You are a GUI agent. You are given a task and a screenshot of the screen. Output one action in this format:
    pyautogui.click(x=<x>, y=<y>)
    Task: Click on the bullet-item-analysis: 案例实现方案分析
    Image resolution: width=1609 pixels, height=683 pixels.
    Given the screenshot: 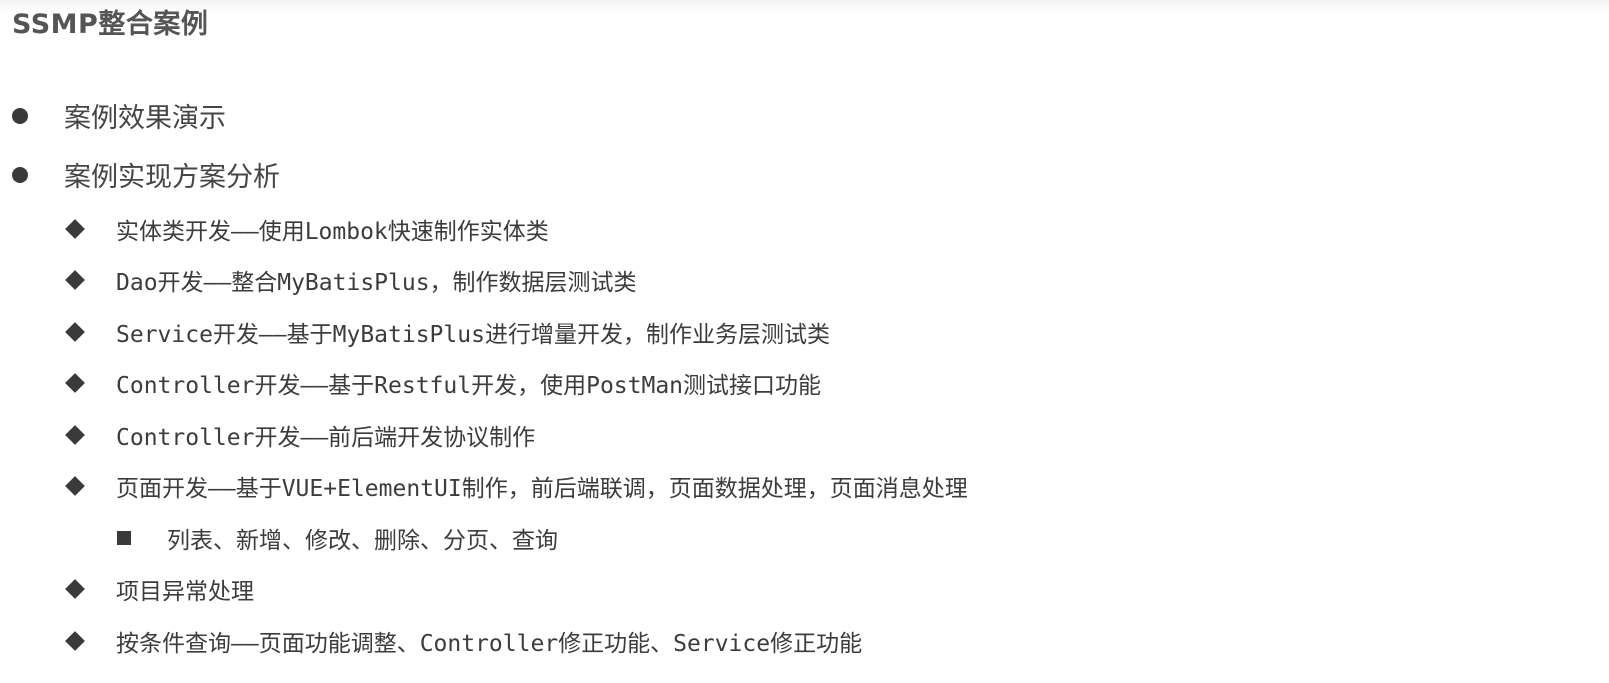 What is the action you would take?
    pyautogui.click(x=146, y=174)
    